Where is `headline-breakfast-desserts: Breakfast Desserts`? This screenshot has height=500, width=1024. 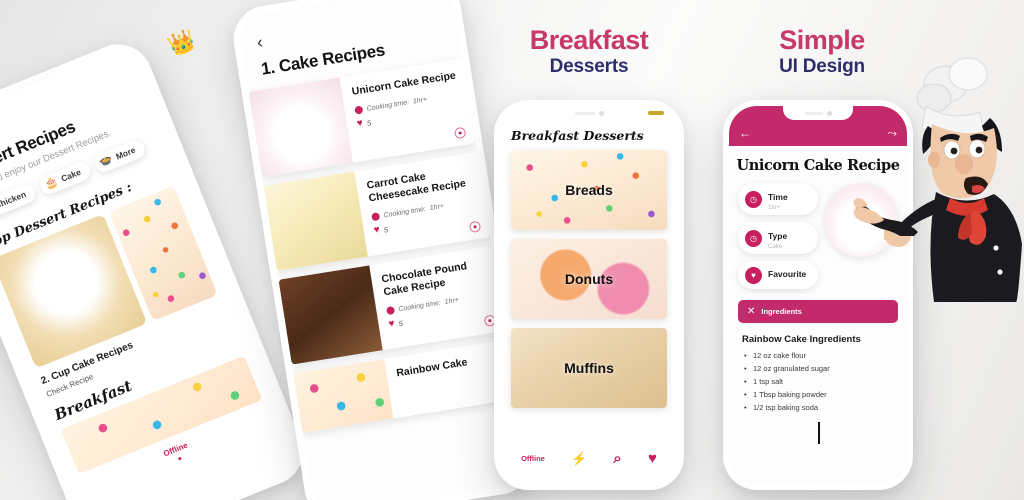 headline-breakfast-desserts: Breakfast Desserts is located at coordinates (589, 51).